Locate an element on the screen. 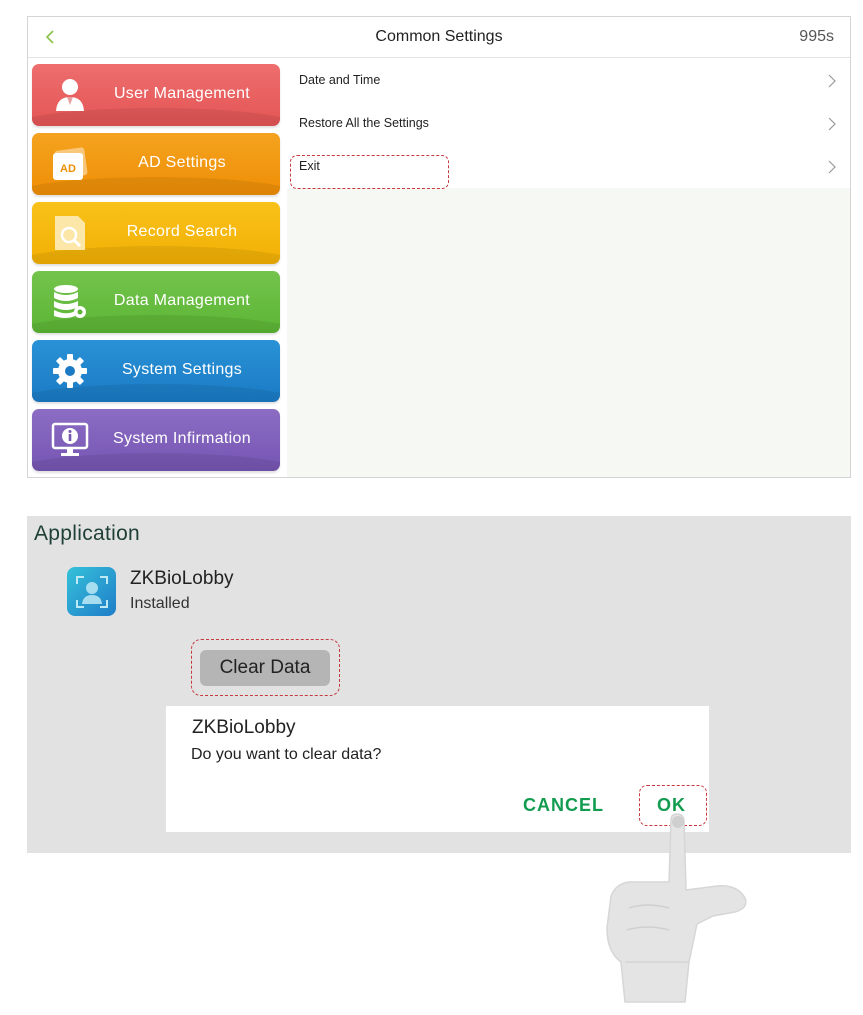 The width and height of the screenshot is (863, 1015). clear-data-button: Clear Data is located at coordinates (265, 668).